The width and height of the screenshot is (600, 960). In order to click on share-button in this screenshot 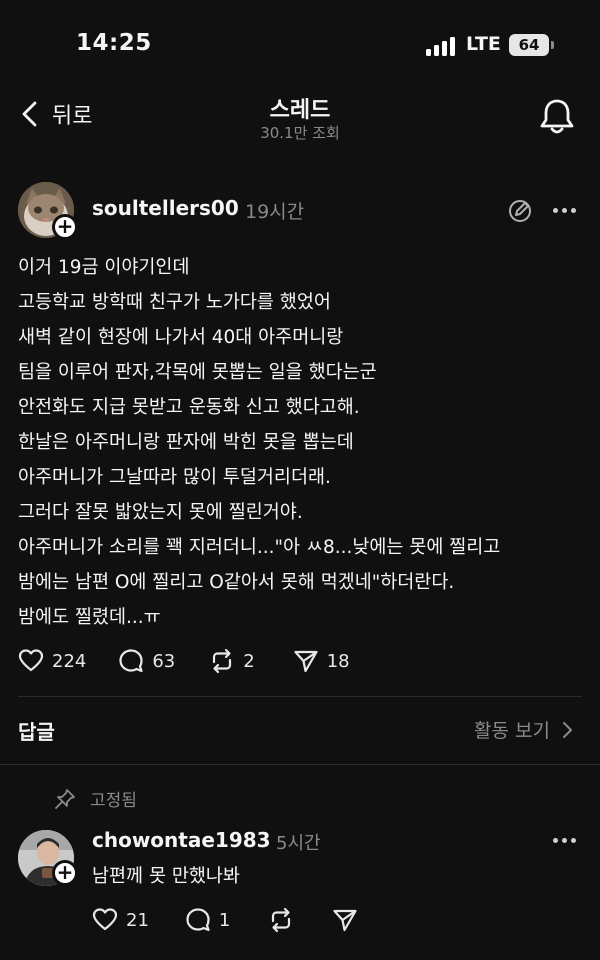, I will do `click(345, 920)`.